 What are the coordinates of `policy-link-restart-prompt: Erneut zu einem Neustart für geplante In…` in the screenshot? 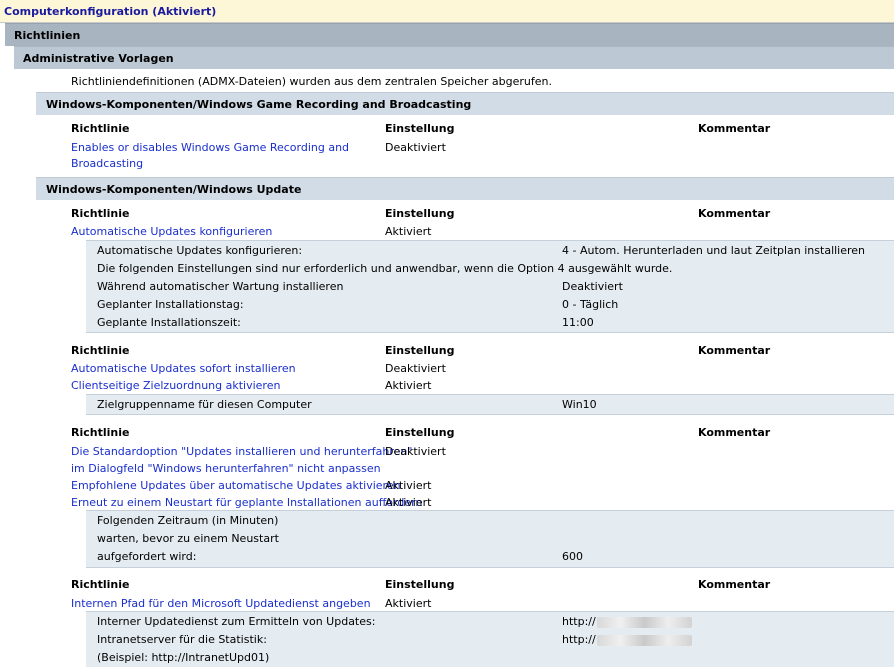 It's located at (246, 502).